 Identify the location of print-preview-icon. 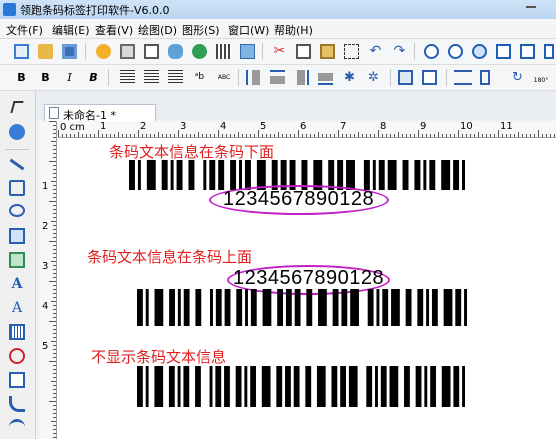
(151, 51).